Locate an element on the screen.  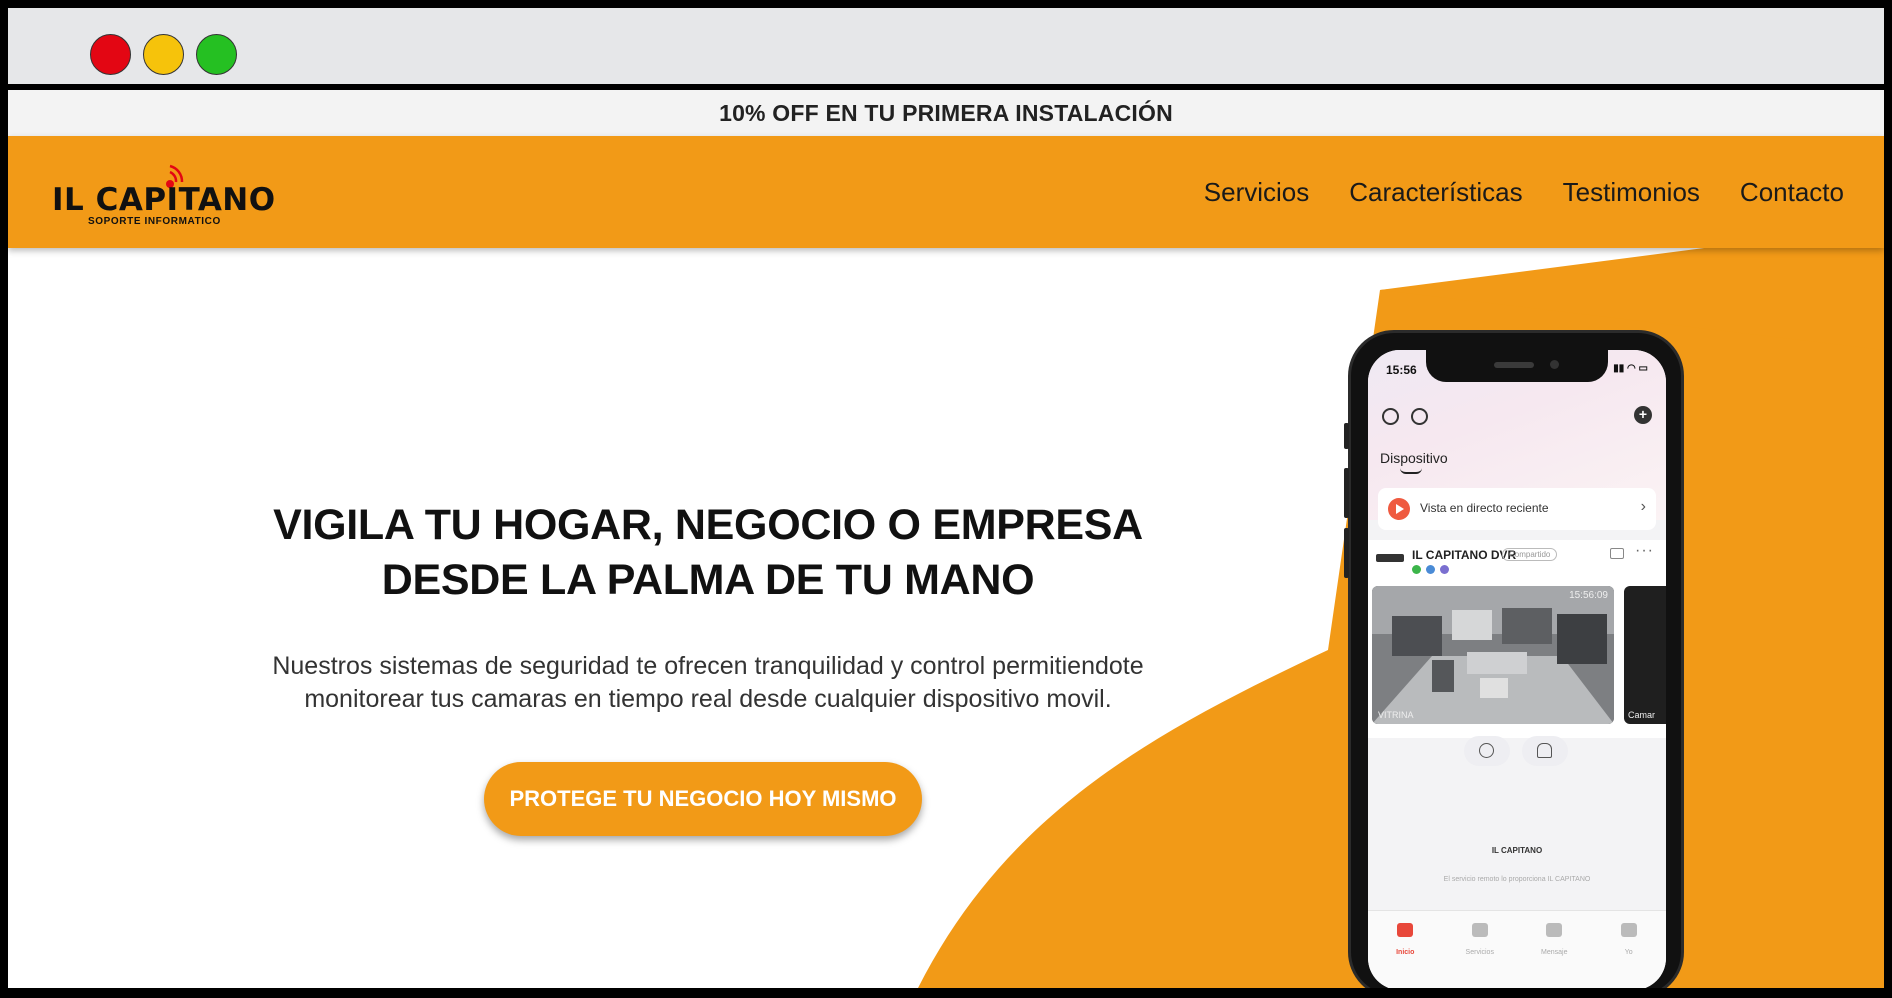
chevron-right-icon: › is located at coordinates (1643, 506).